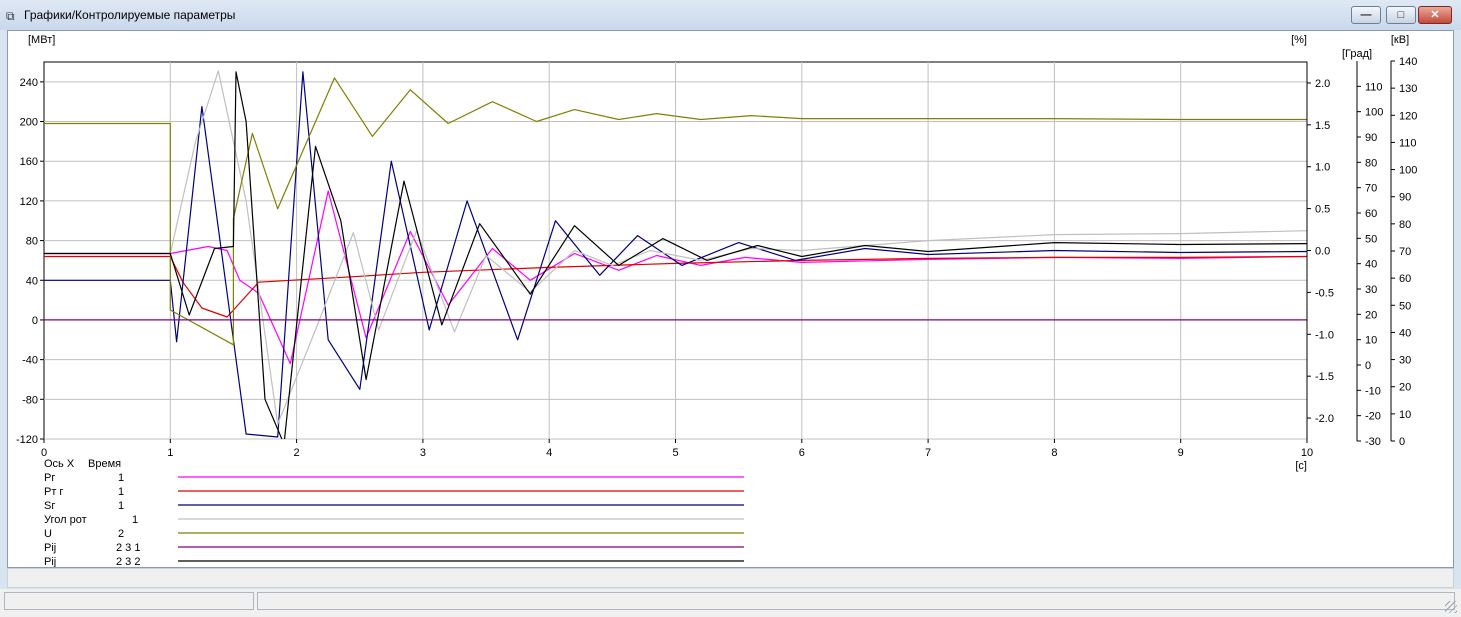 This screenshot has width=1461, height=617. I want to click on y-tick-label: -80, so click(30, 400).